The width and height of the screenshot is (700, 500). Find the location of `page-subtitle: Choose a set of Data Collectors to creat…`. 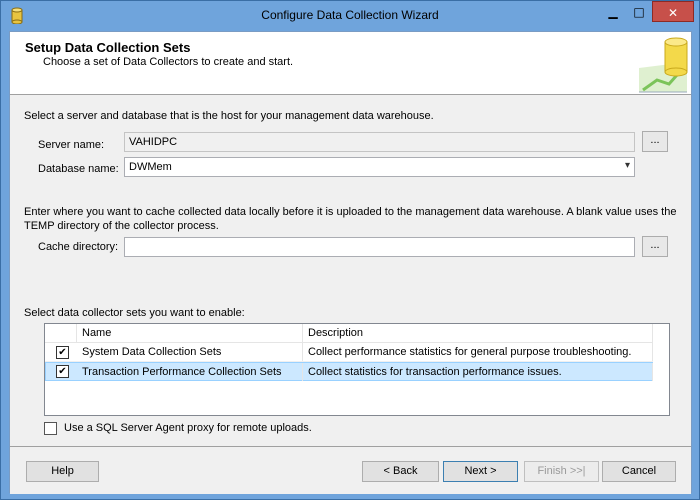

page-subtitle: Choose a set of Data Collectors to creat… is located at coordinates (168, 62).